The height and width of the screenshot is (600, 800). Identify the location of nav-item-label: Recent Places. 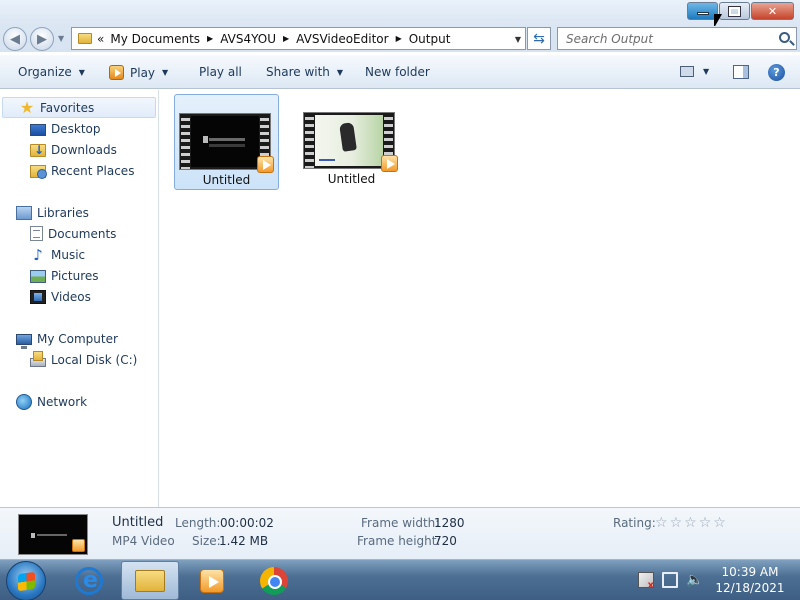
(93, 170).